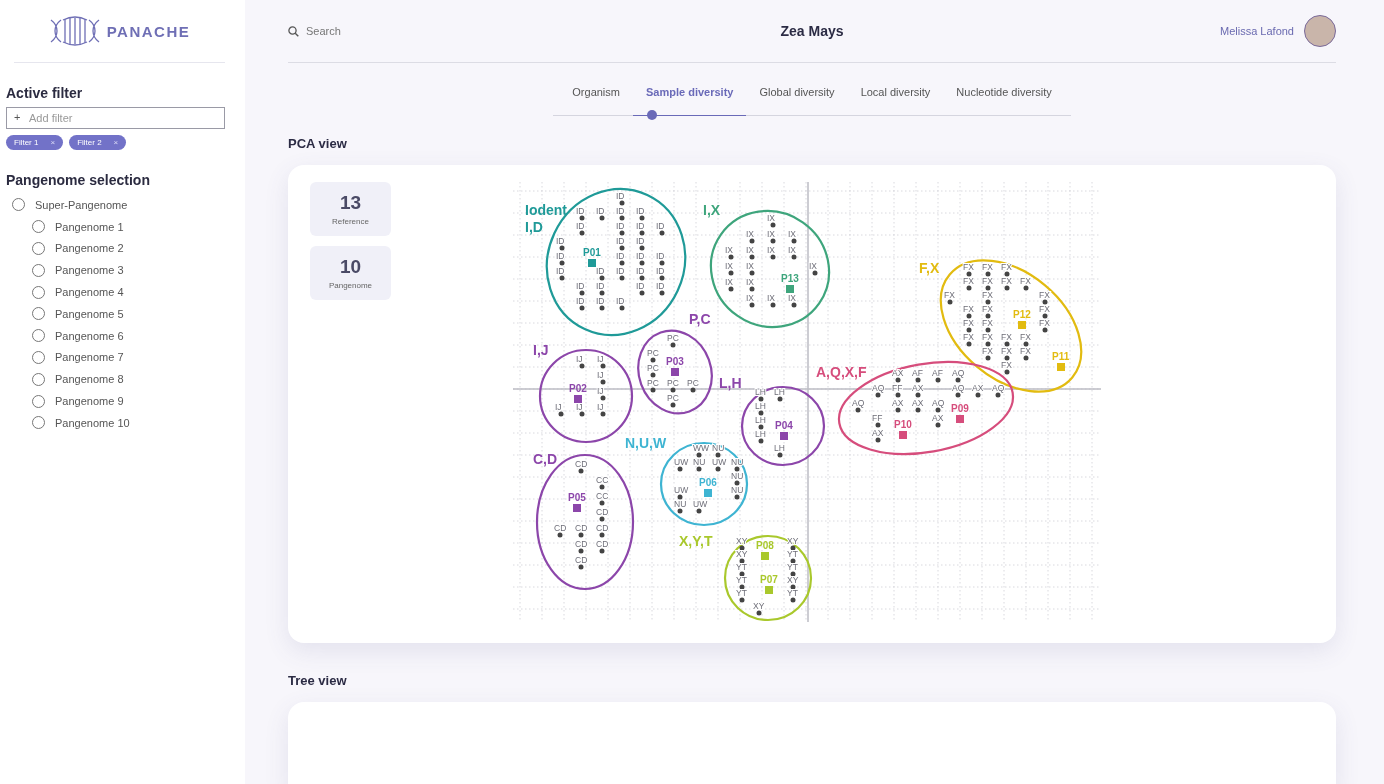 The image size is (1384, 784). I want to click on plus-icon: +, so click(17, 117).